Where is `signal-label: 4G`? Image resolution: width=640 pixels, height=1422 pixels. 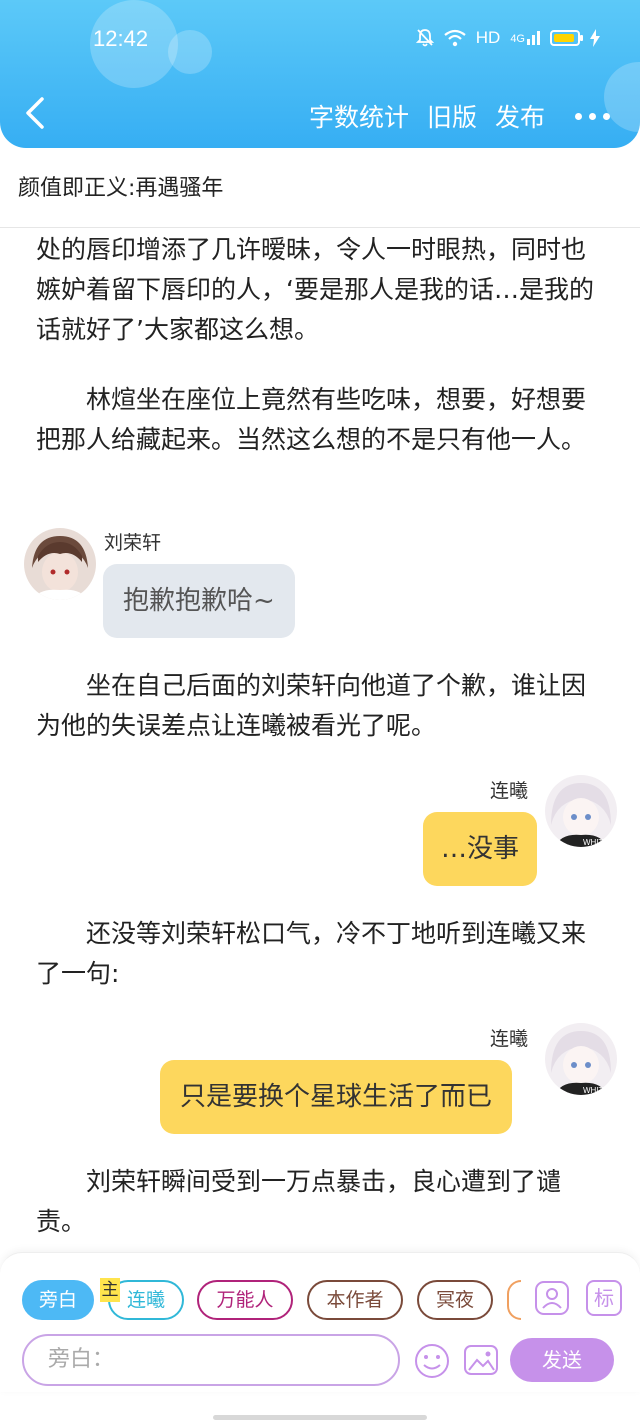
signal-label: 4G is located at coordinates (517, 39).